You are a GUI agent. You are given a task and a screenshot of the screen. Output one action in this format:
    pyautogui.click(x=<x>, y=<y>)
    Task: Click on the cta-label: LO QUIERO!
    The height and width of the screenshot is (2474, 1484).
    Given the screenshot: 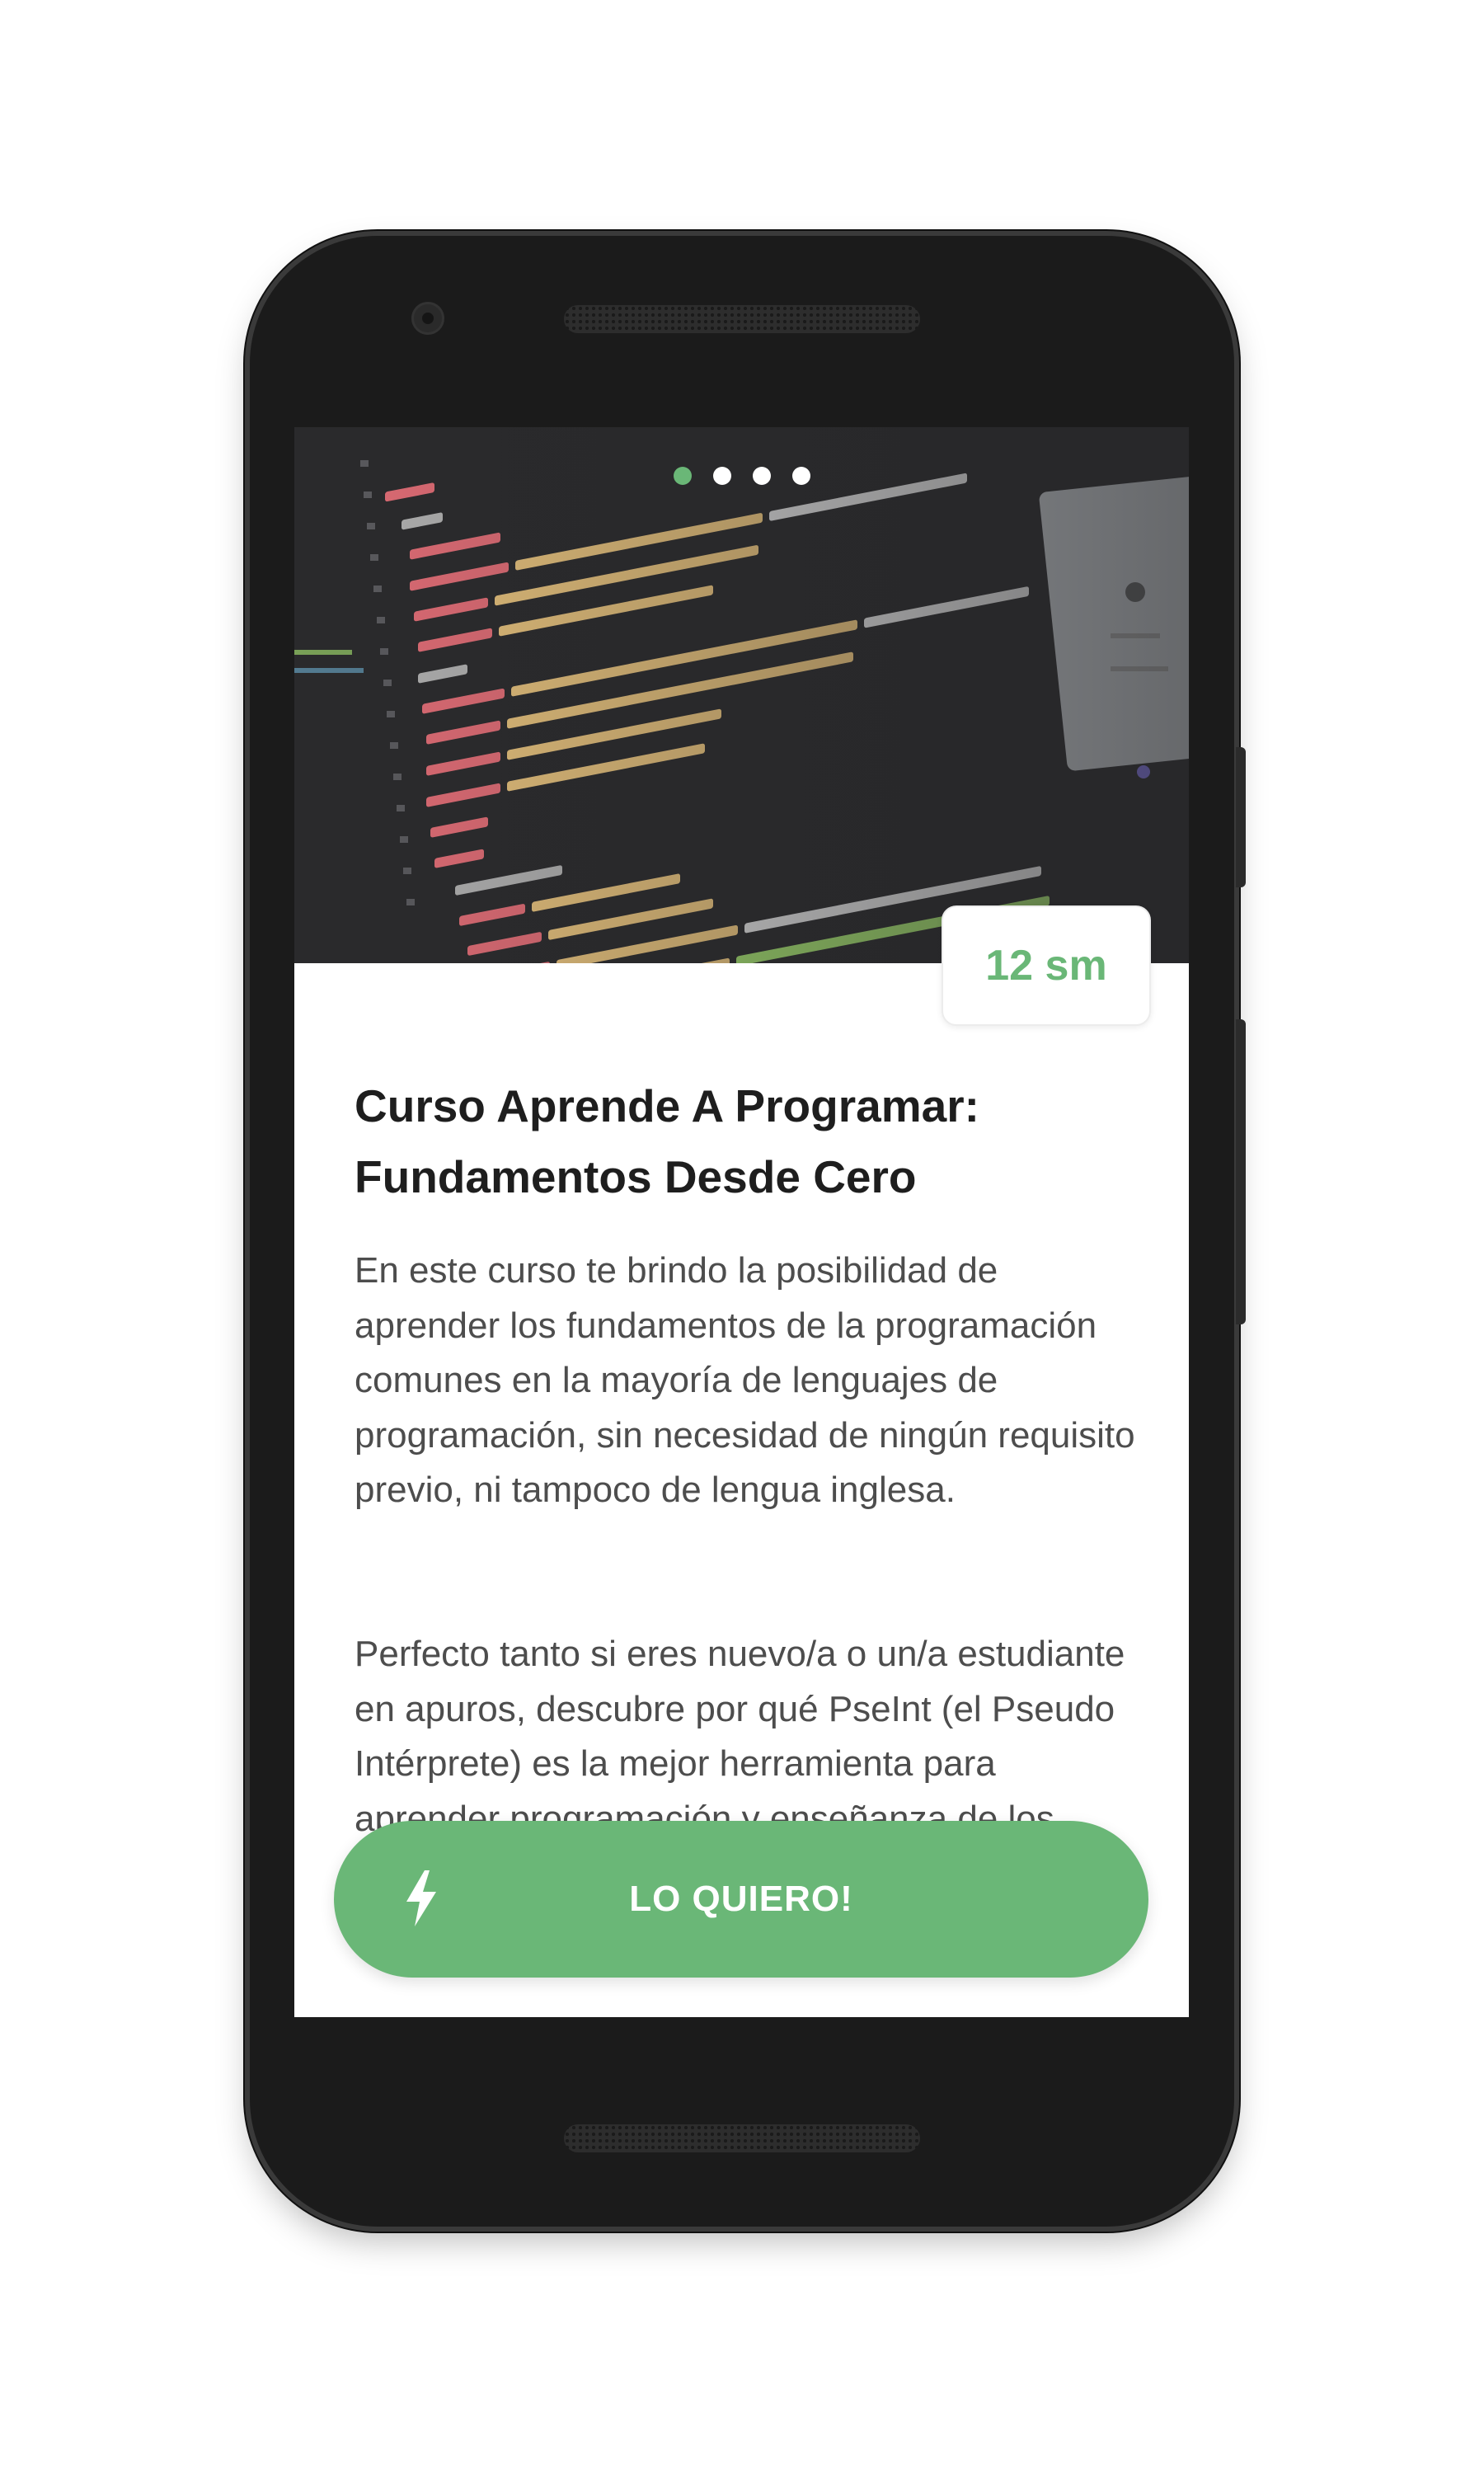 What is the action you would take?
    pyautogui.click(x=741, y=1899)
    